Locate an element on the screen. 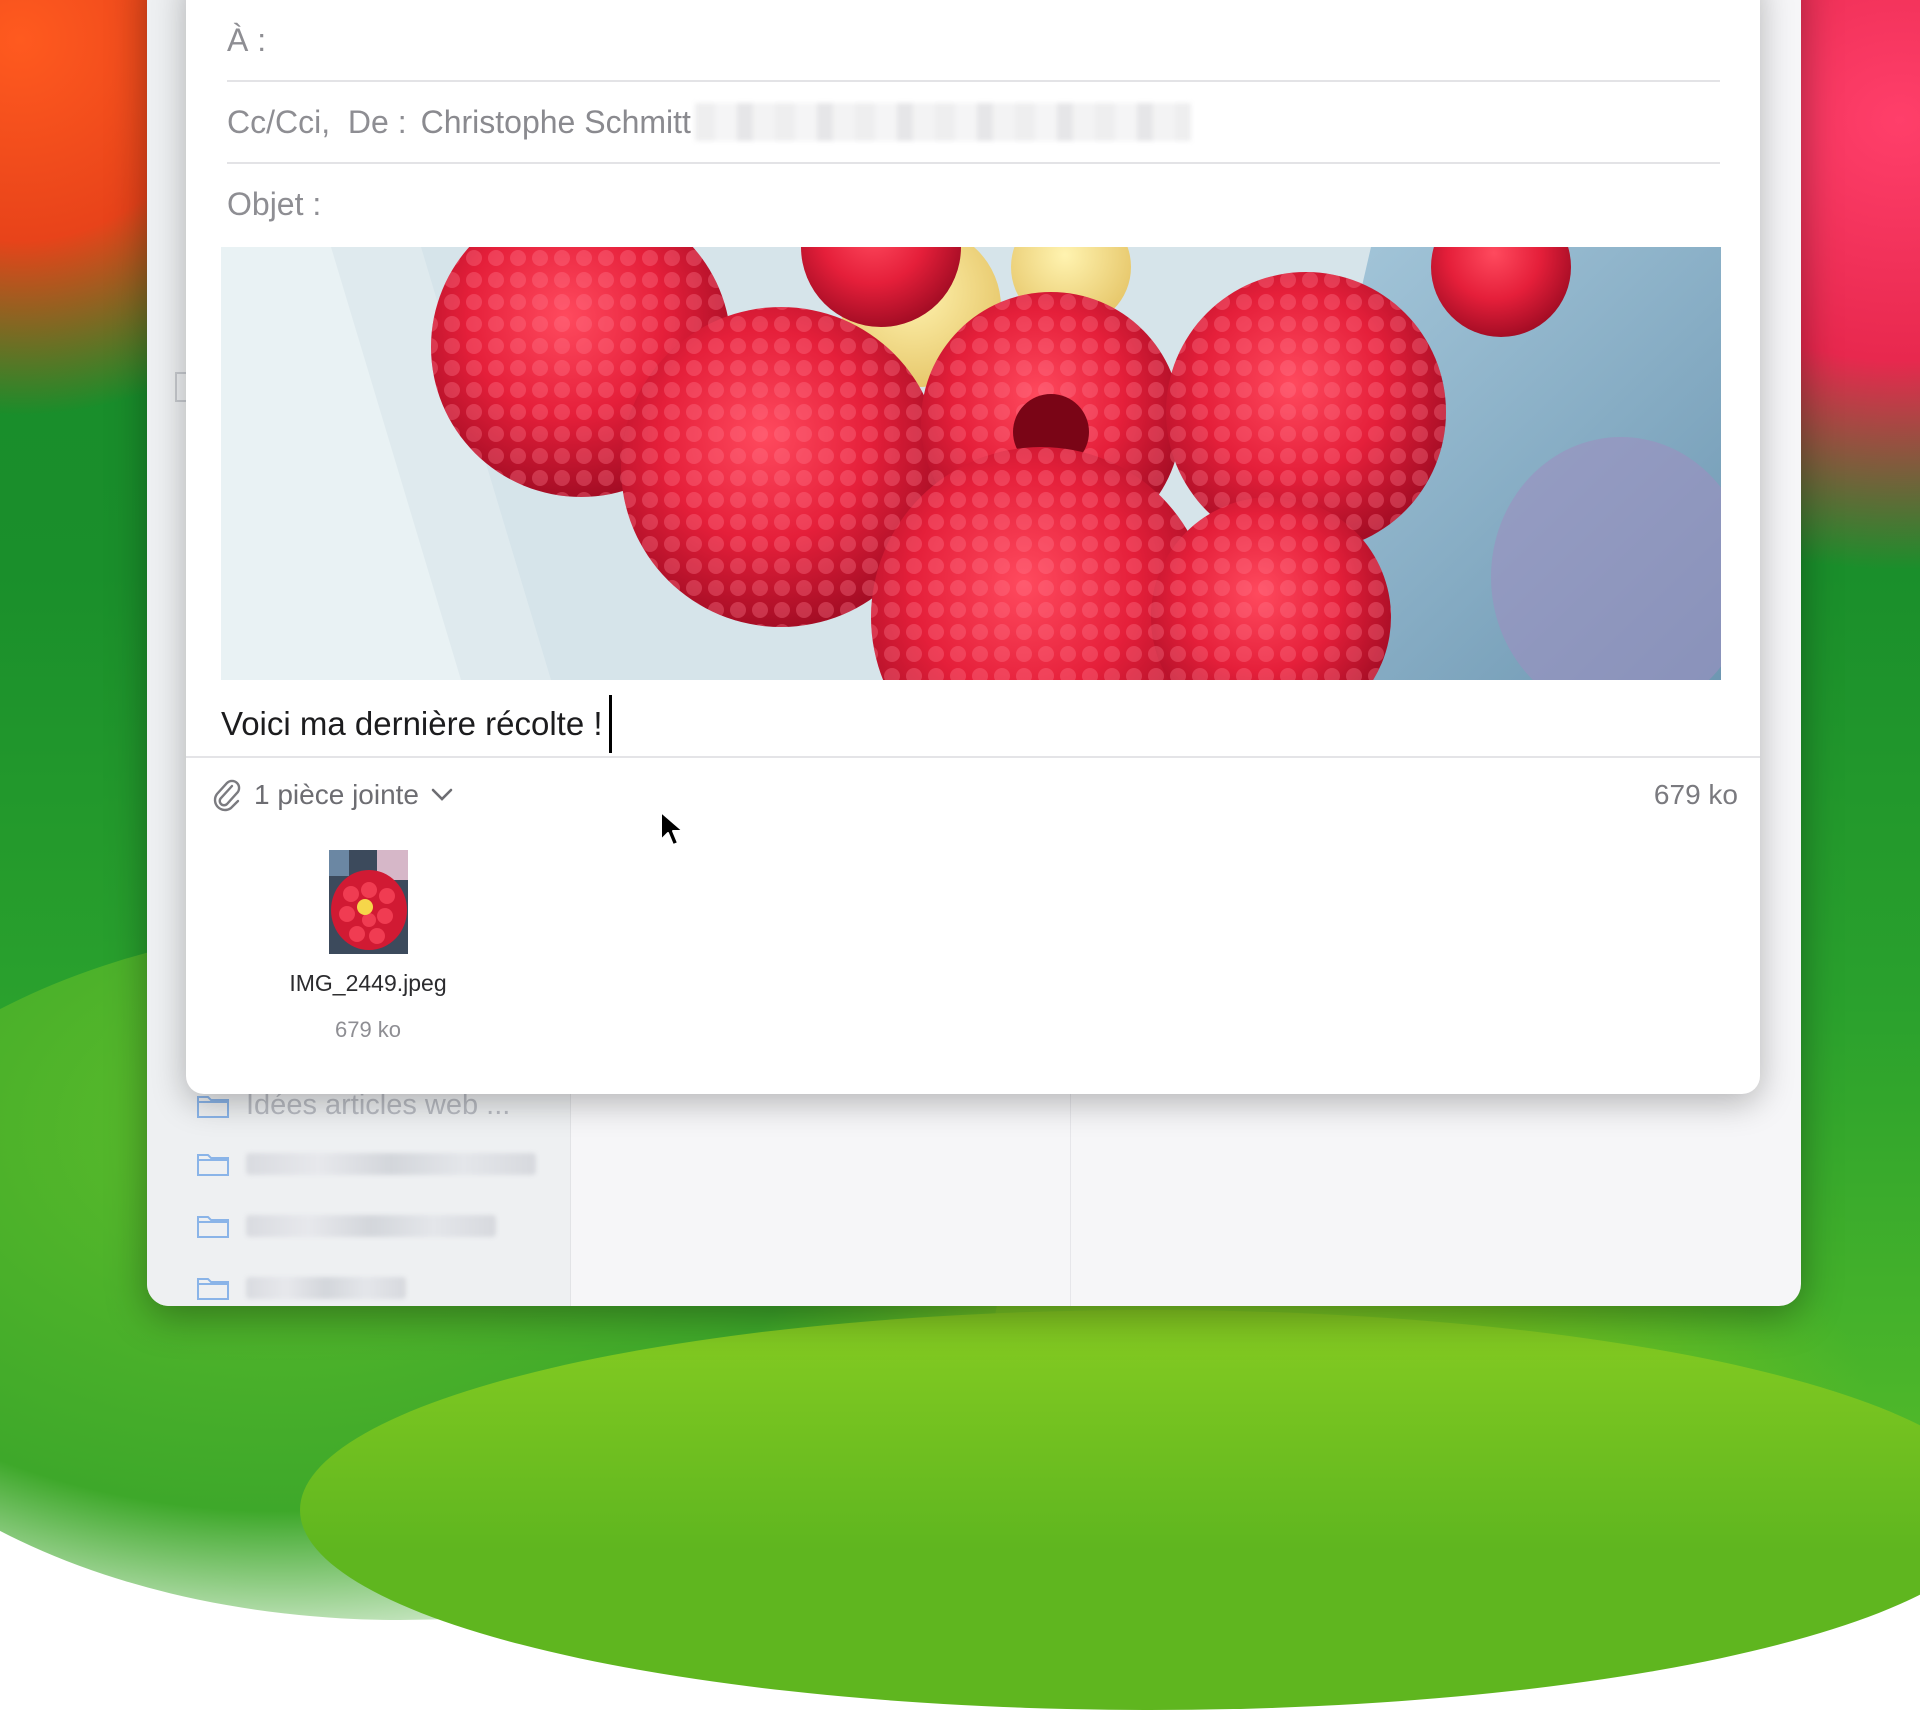 The height and width of the screenshot is (1710, 1920). subject-label: Objet : is located at coordinates (274, 203).